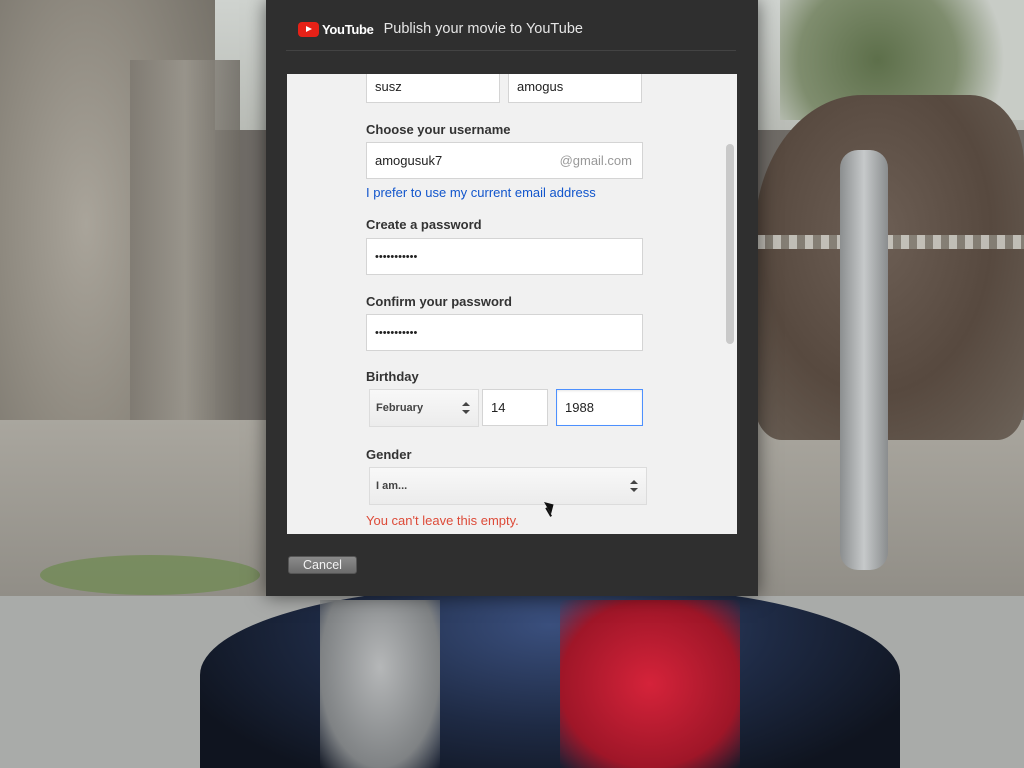 Image resolution: width=1024 pixels, height=768 pixels. I want to click on birth-day-field: 14, so click(515, 407).